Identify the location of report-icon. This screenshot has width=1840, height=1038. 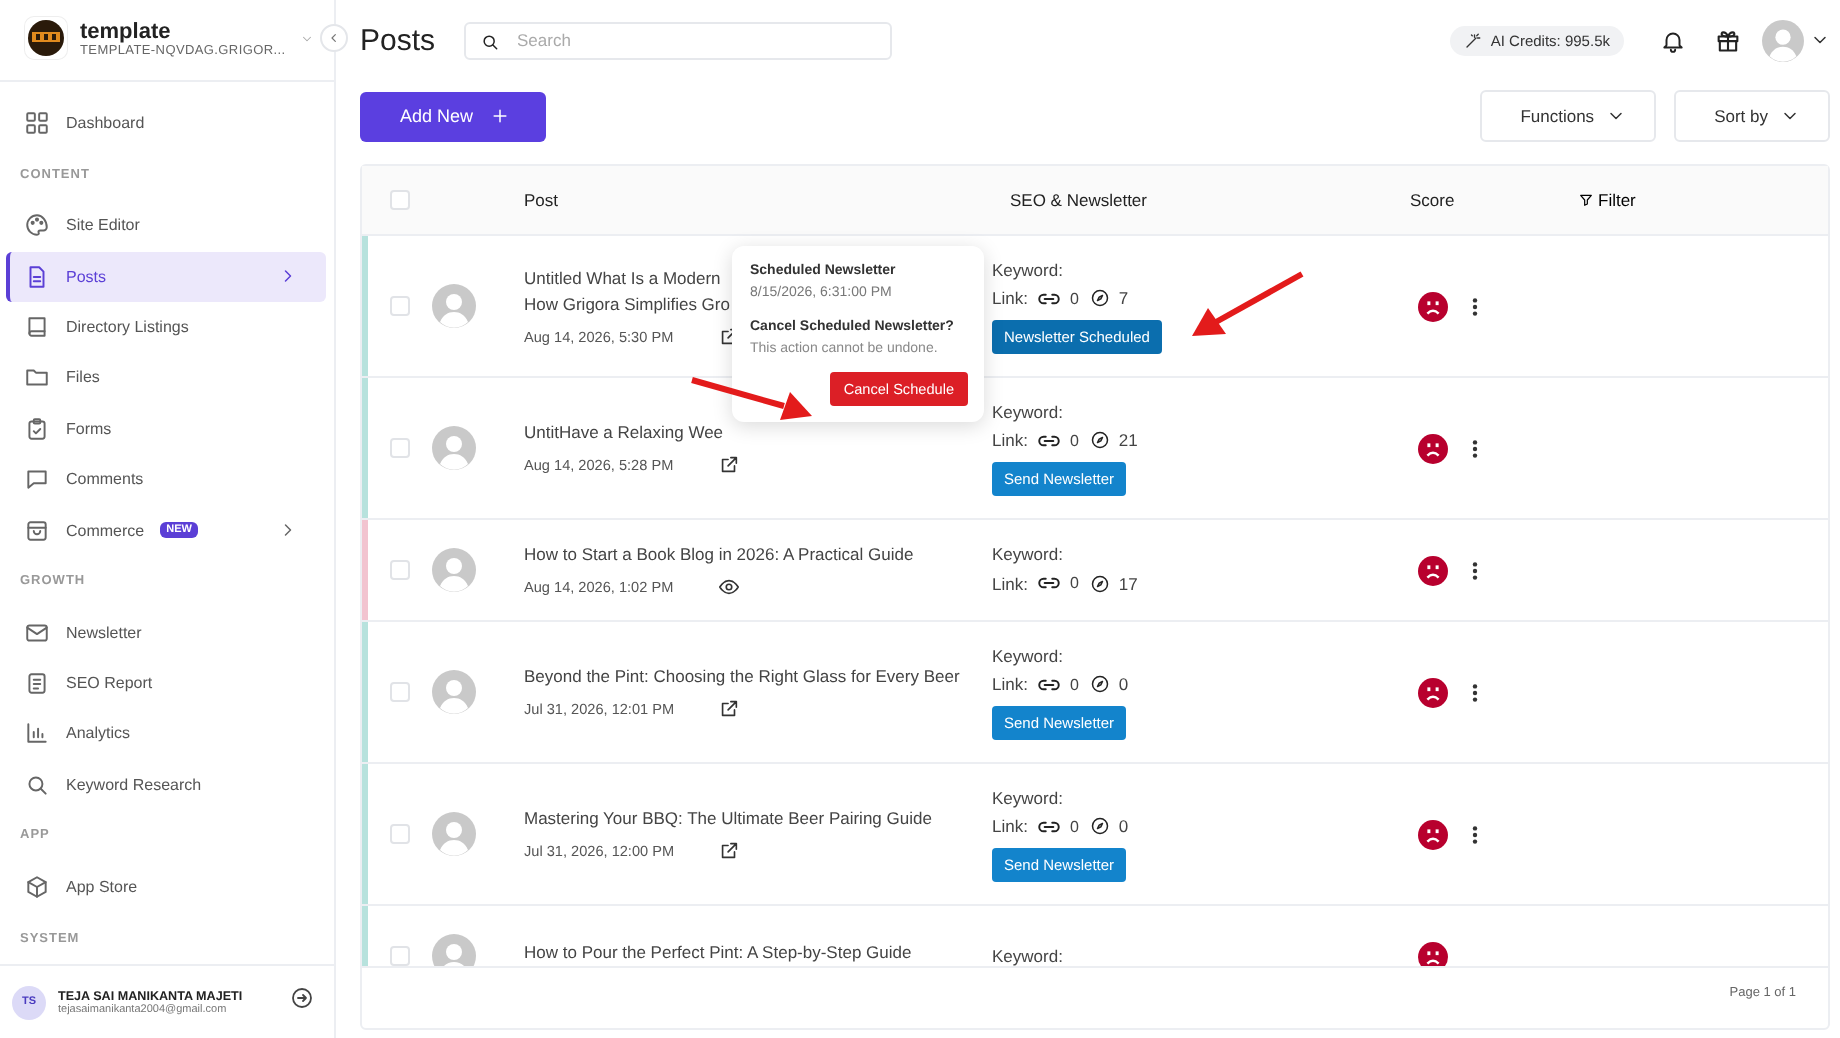
(37, 683).